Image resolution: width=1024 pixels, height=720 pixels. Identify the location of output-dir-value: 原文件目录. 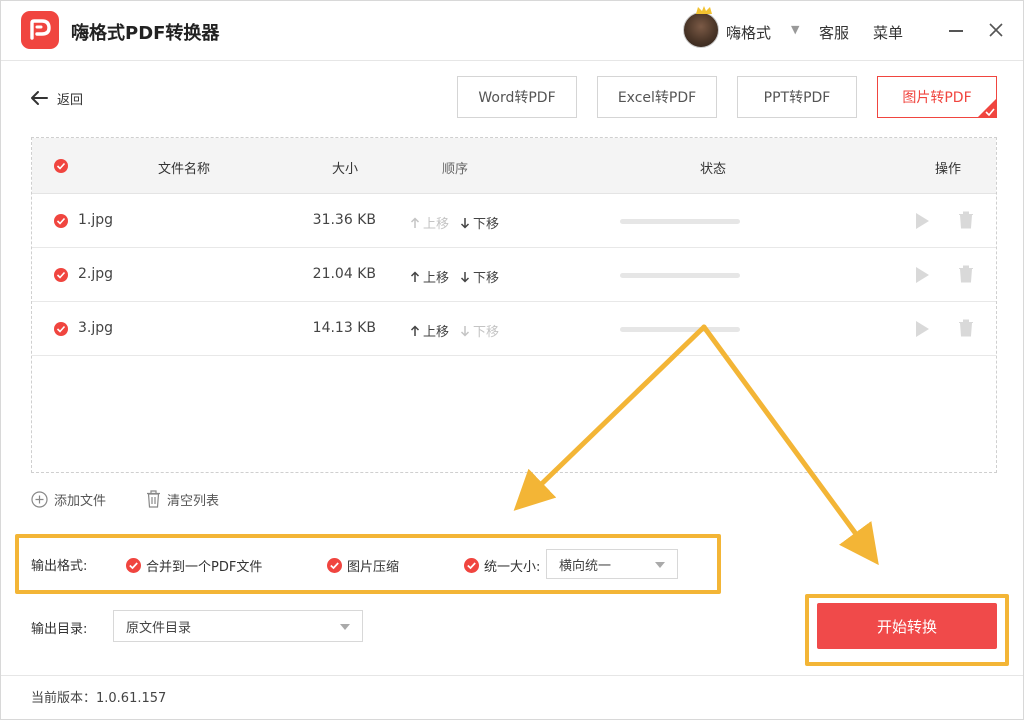
(159, 628).